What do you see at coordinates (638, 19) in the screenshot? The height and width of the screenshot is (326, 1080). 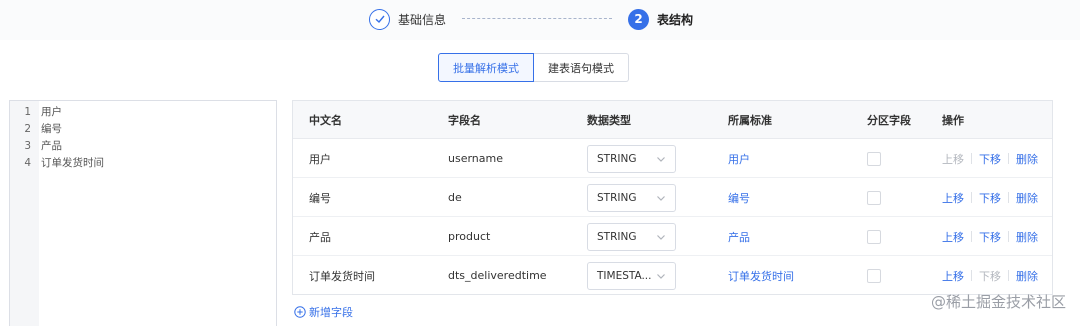 I see `step-number: 2` at bounding box center [638, 19].